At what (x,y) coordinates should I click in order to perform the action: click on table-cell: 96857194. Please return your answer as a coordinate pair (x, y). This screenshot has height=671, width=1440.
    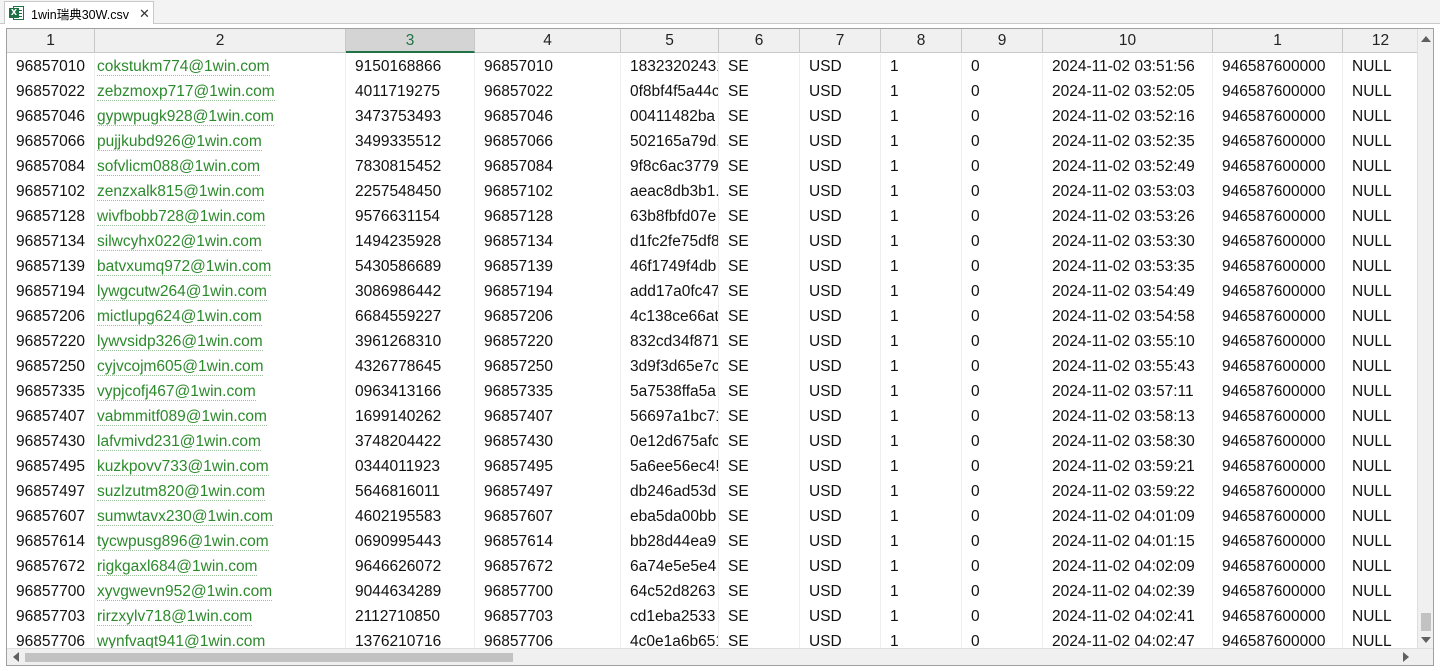
    Looking at the image, I should click on (548, 291).